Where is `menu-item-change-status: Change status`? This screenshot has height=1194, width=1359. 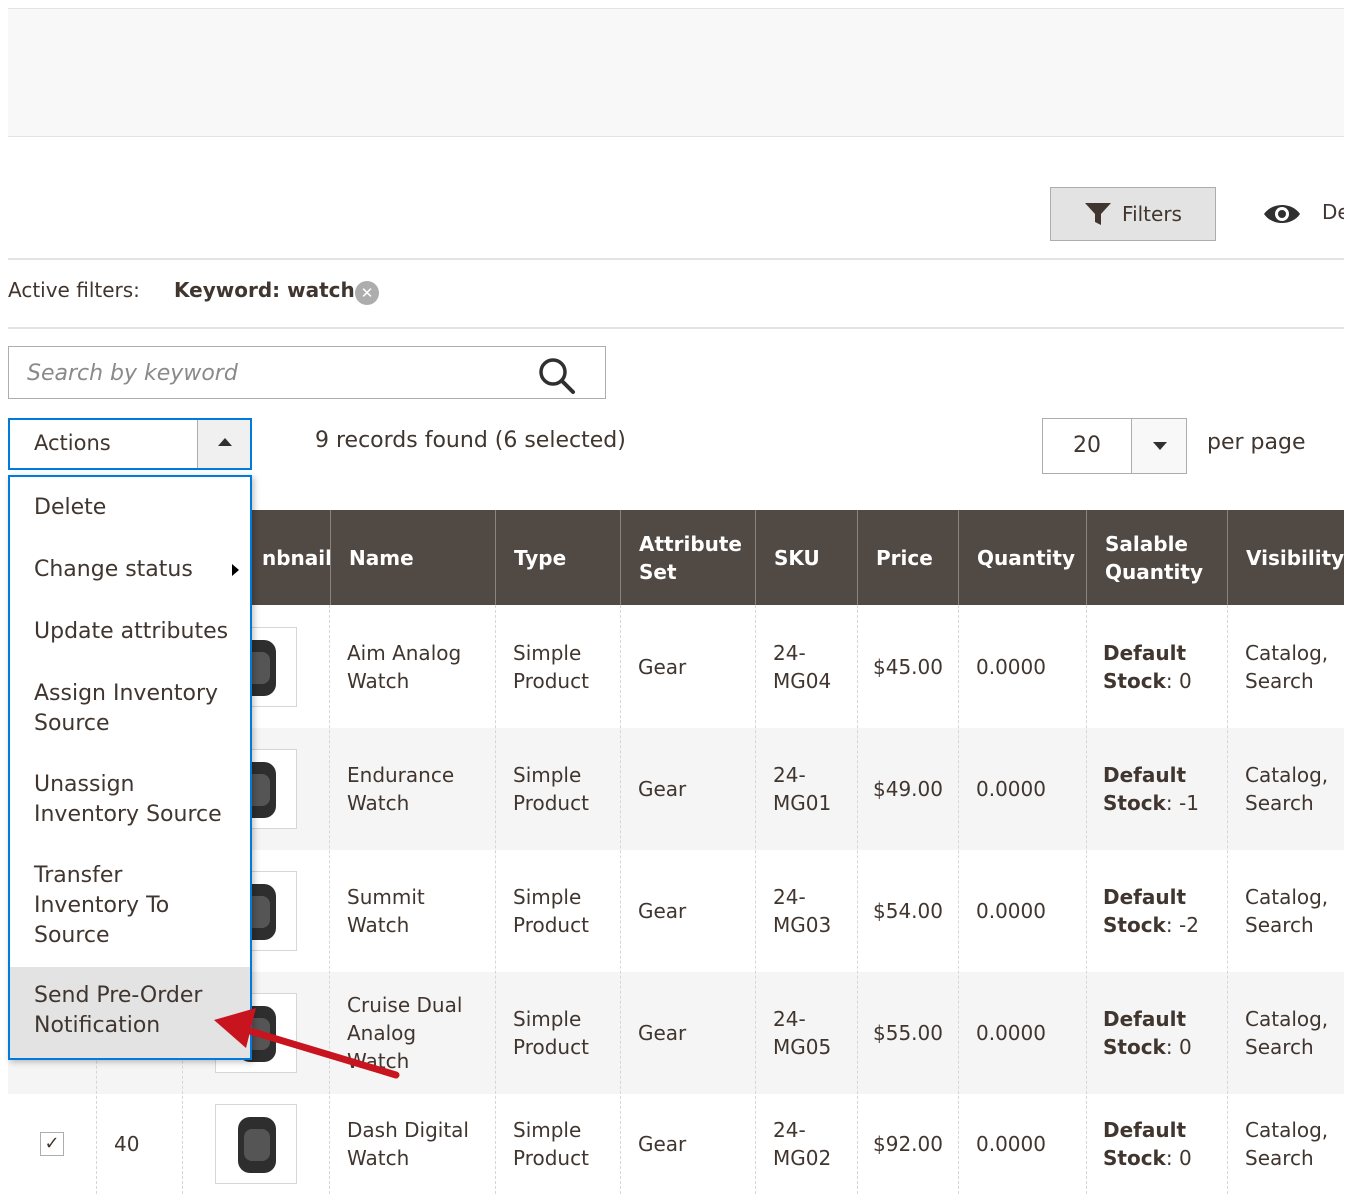 menu-item-change-status: Change status is located at coordinates (130, 578).